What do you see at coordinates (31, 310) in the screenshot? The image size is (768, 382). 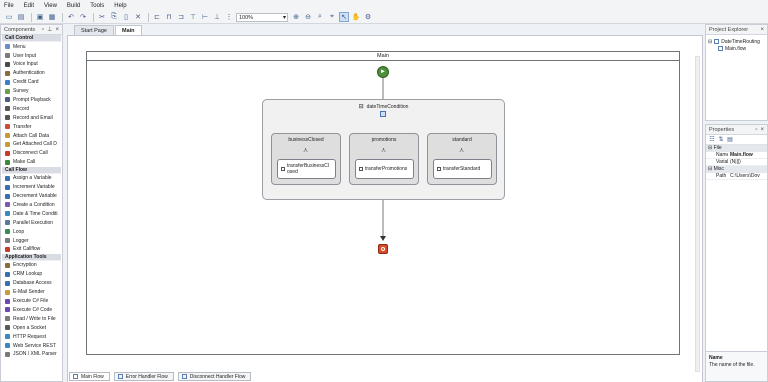 I see `component-item: Execute C# Code` at bounding box center [31, 310].